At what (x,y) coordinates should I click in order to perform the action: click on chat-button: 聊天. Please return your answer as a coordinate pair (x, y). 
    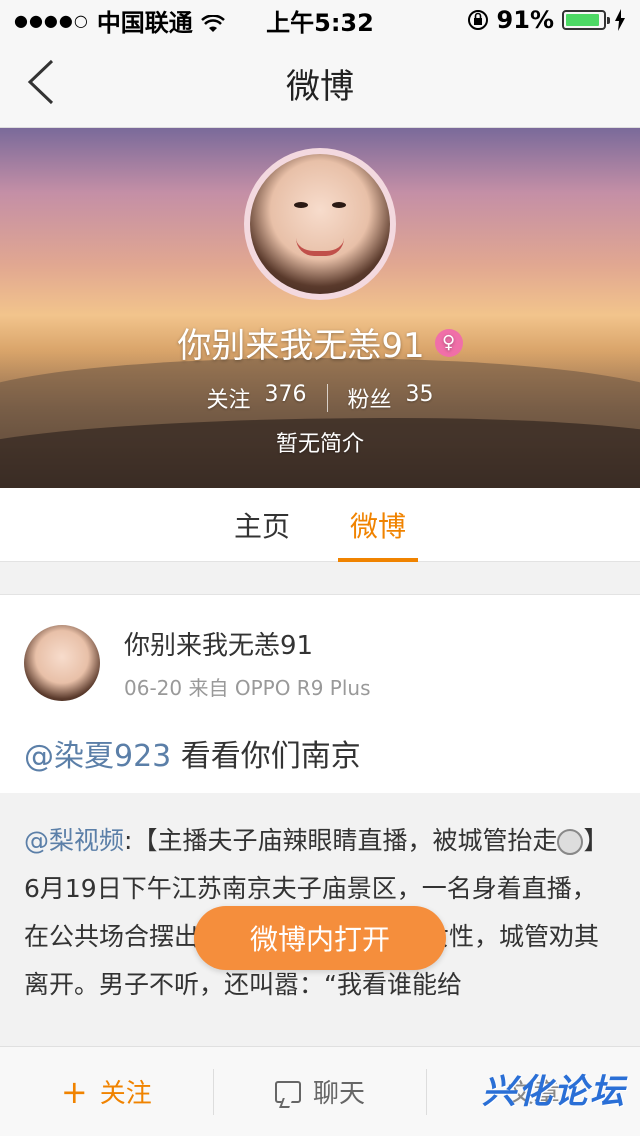
    Looking at the image, I should click on (319, 1091).